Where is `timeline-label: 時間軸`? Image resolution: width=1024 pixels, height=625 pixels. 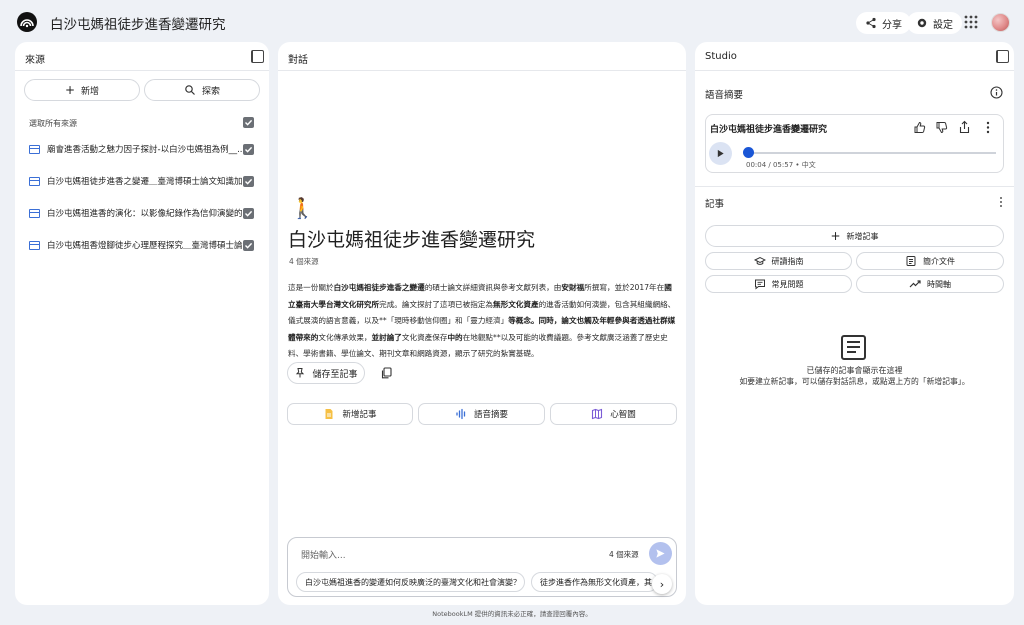 timeline-label: 時間軸 is located at coordinates (939, 284).